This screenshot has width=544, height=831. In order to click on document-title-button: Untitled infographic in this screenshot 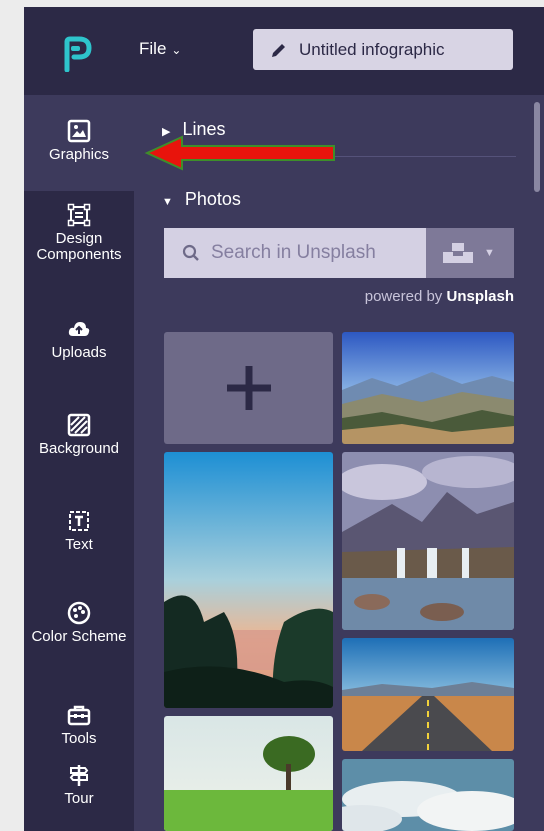, I will do `click(383, 49)`.